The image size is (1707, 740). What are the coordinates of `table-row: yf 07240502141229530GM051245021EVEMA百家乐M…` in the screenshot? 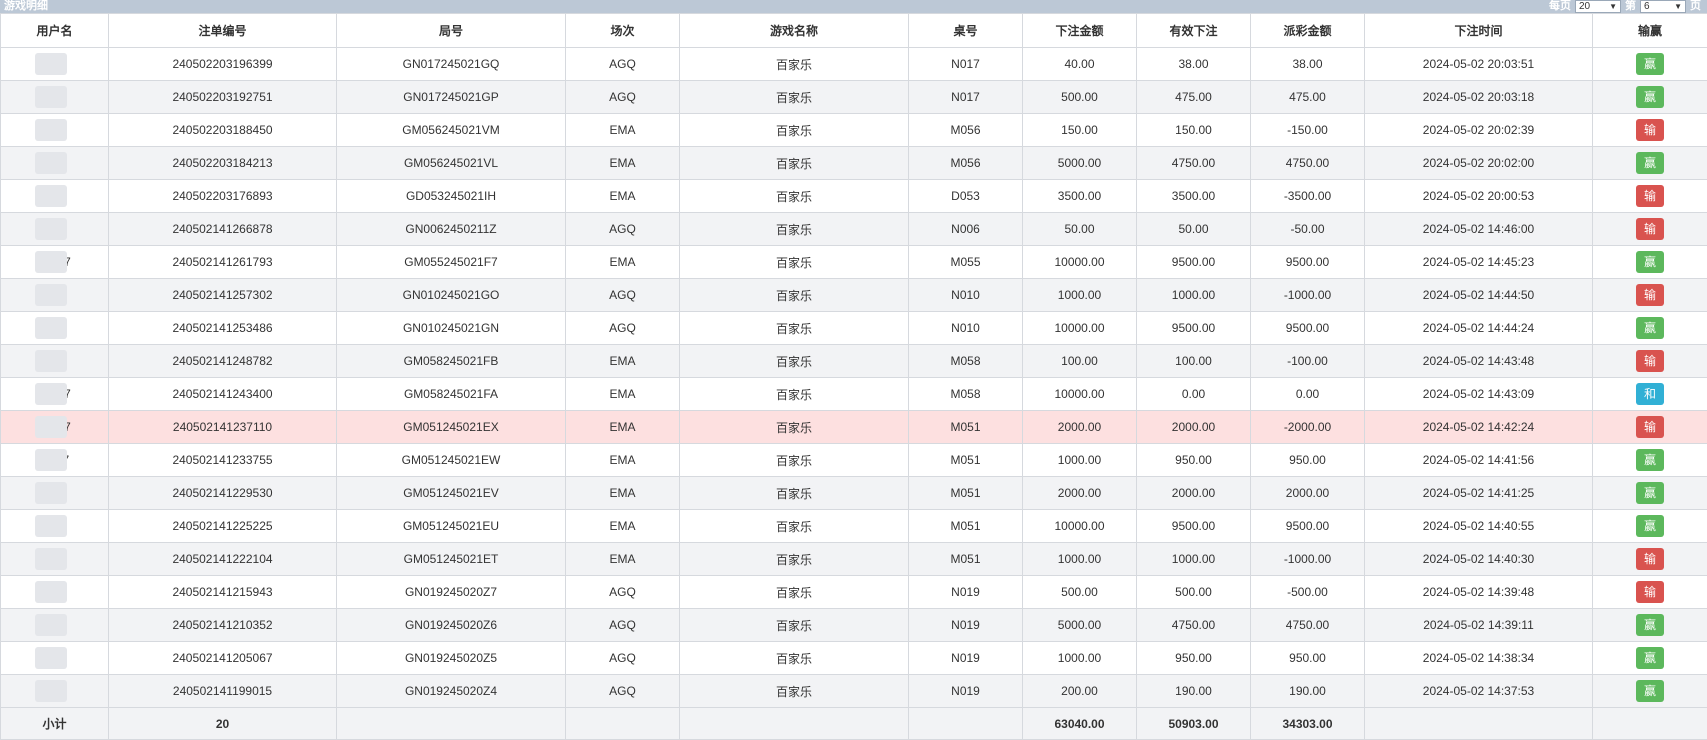 It's located at (854, 493).